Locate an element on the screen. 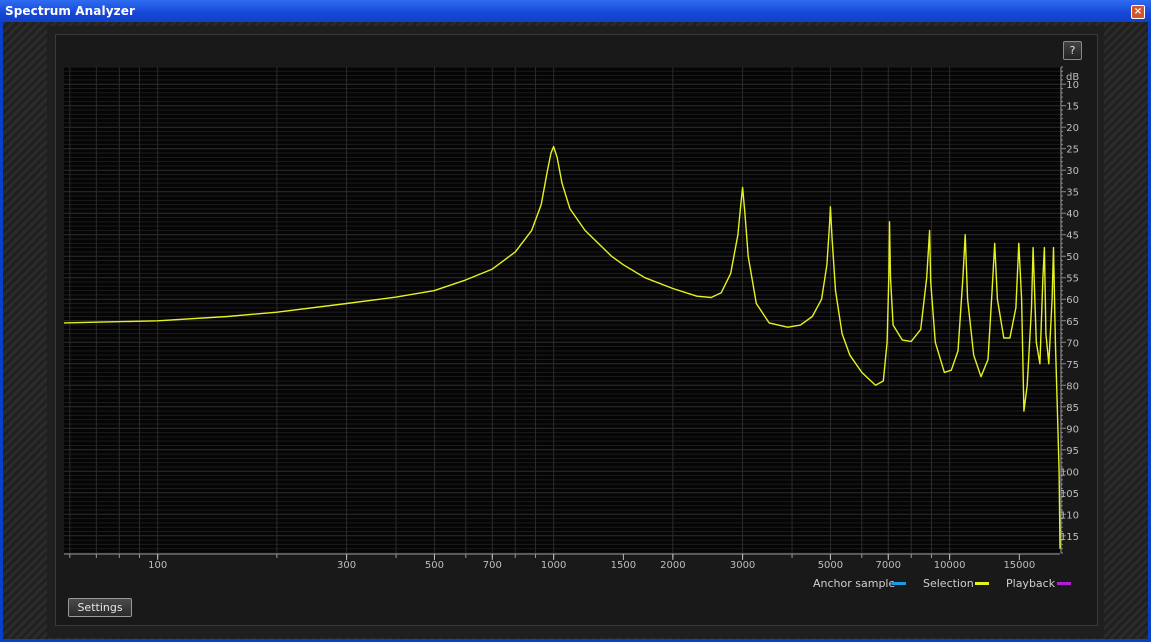 Image resolution: width=1151 pixels, height=642 pixels. y-tick-label: 45 is located at coordinates (1072, 236).